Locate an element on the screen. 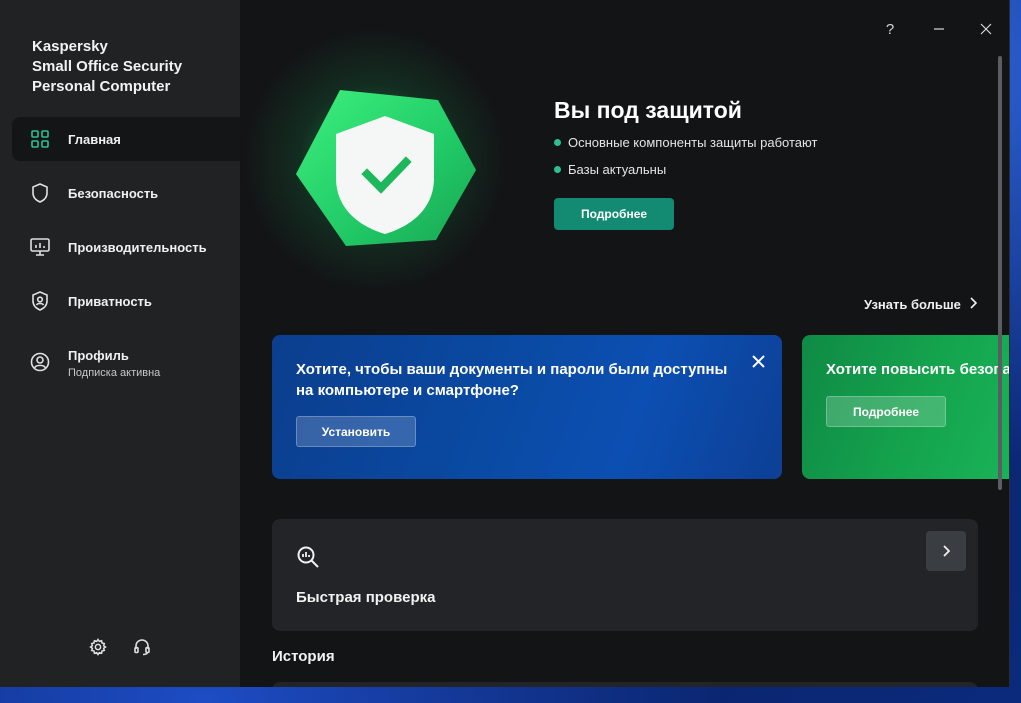  sidebar-item-privacy: Приватность is located at coordinates (126, 301).